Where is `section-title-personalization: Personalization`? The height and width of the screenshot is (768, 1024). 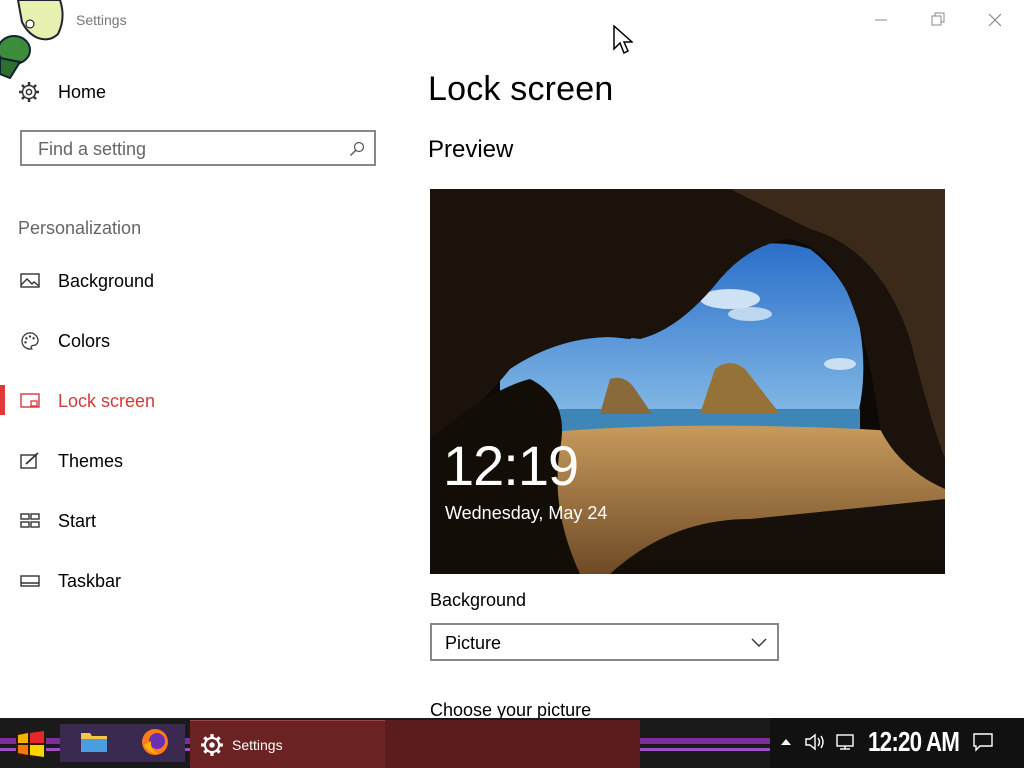
section-title-personalization: Personalization is located at coordinates (80, 228).